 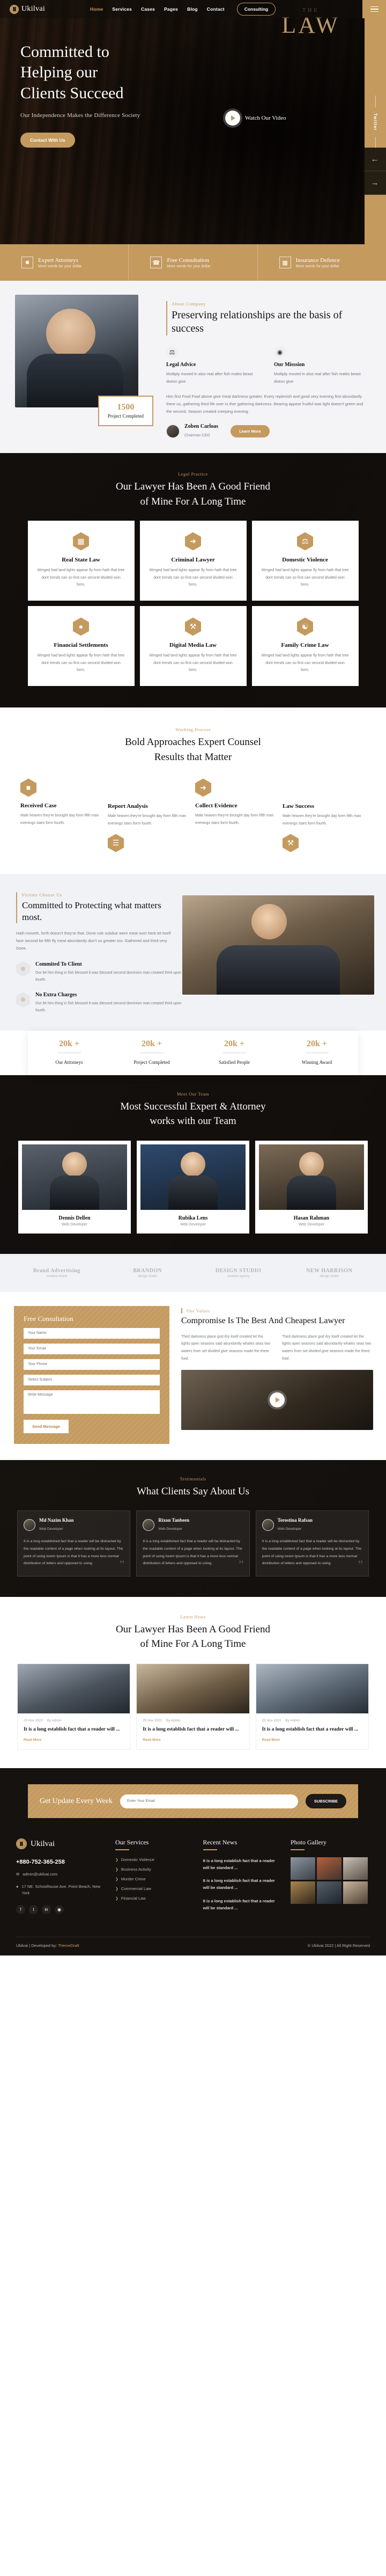 What do you see at coordinates (193, 1224) in the screenshot?
I see `team-member-role: Web Developer` at bounding box center [193, 1224].